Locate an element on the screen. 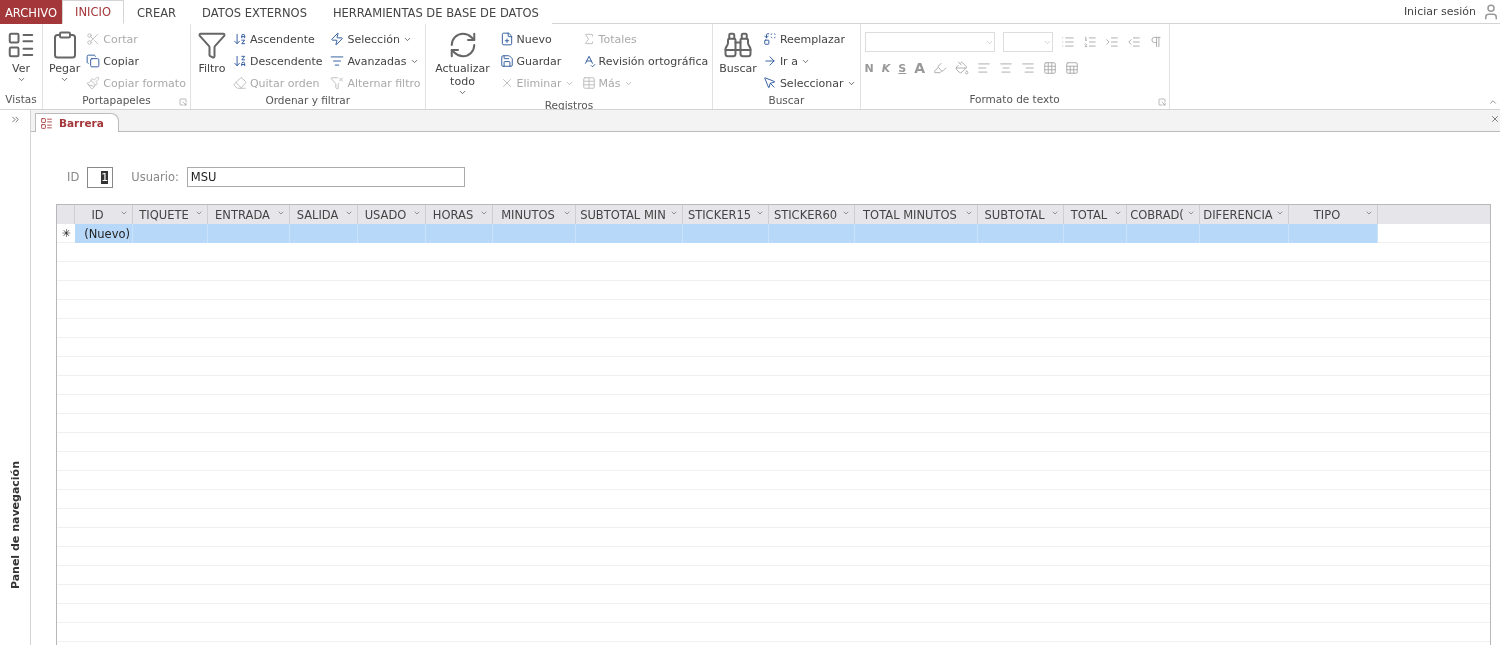  bullets-icon is located at coordinates (1067, 42).